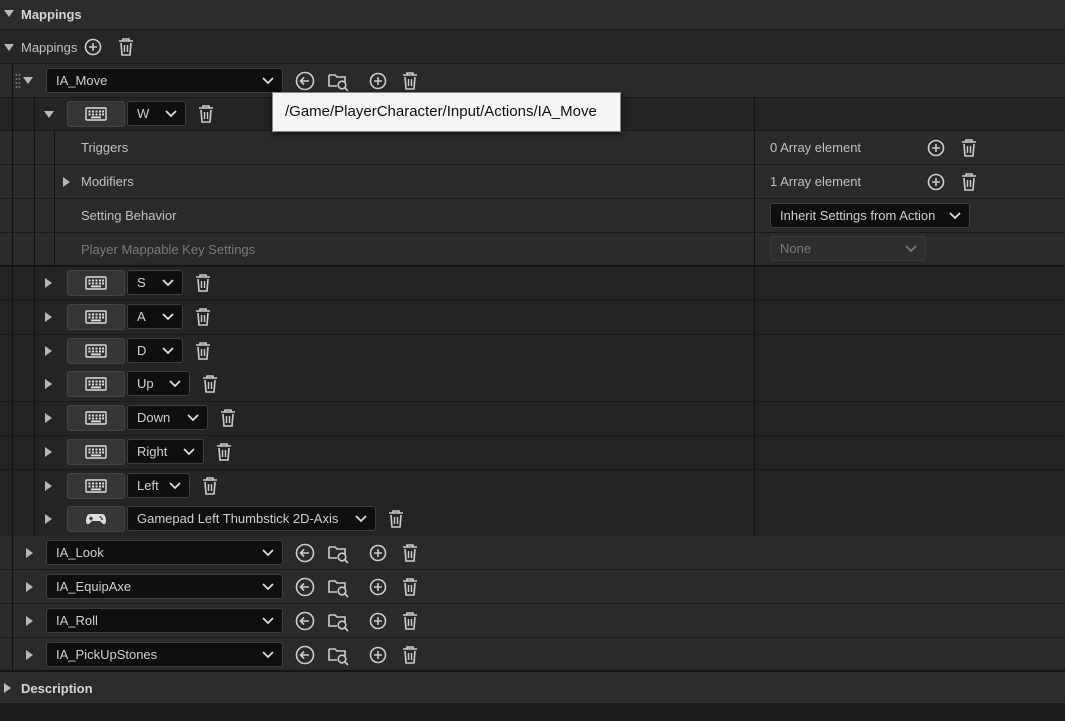 Image resolution: width=1065 pixels, height=721 pixels. I want to click on key-dropdown: Gamepad Left Thumbstick 2D-Axis, so click(251, 518).